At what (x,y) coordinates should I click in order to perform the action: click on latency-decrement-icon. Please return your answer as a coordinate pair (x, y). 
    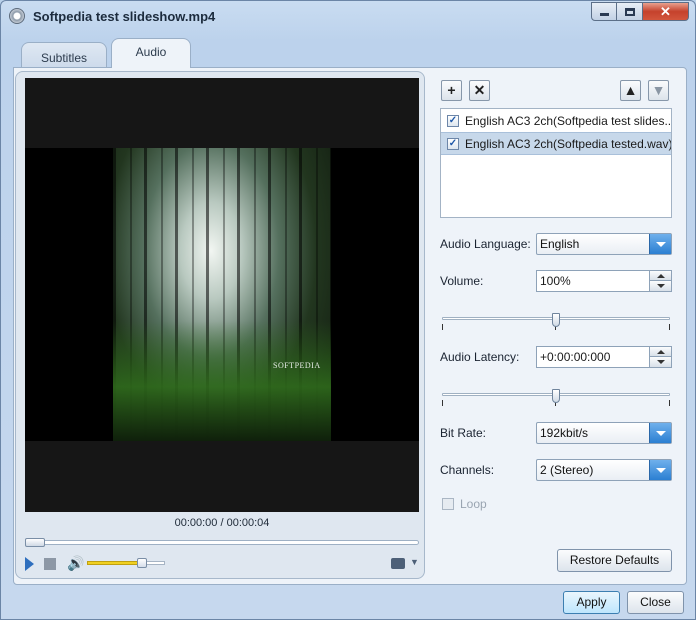
    Looking at the image, I should click on (660, 362).